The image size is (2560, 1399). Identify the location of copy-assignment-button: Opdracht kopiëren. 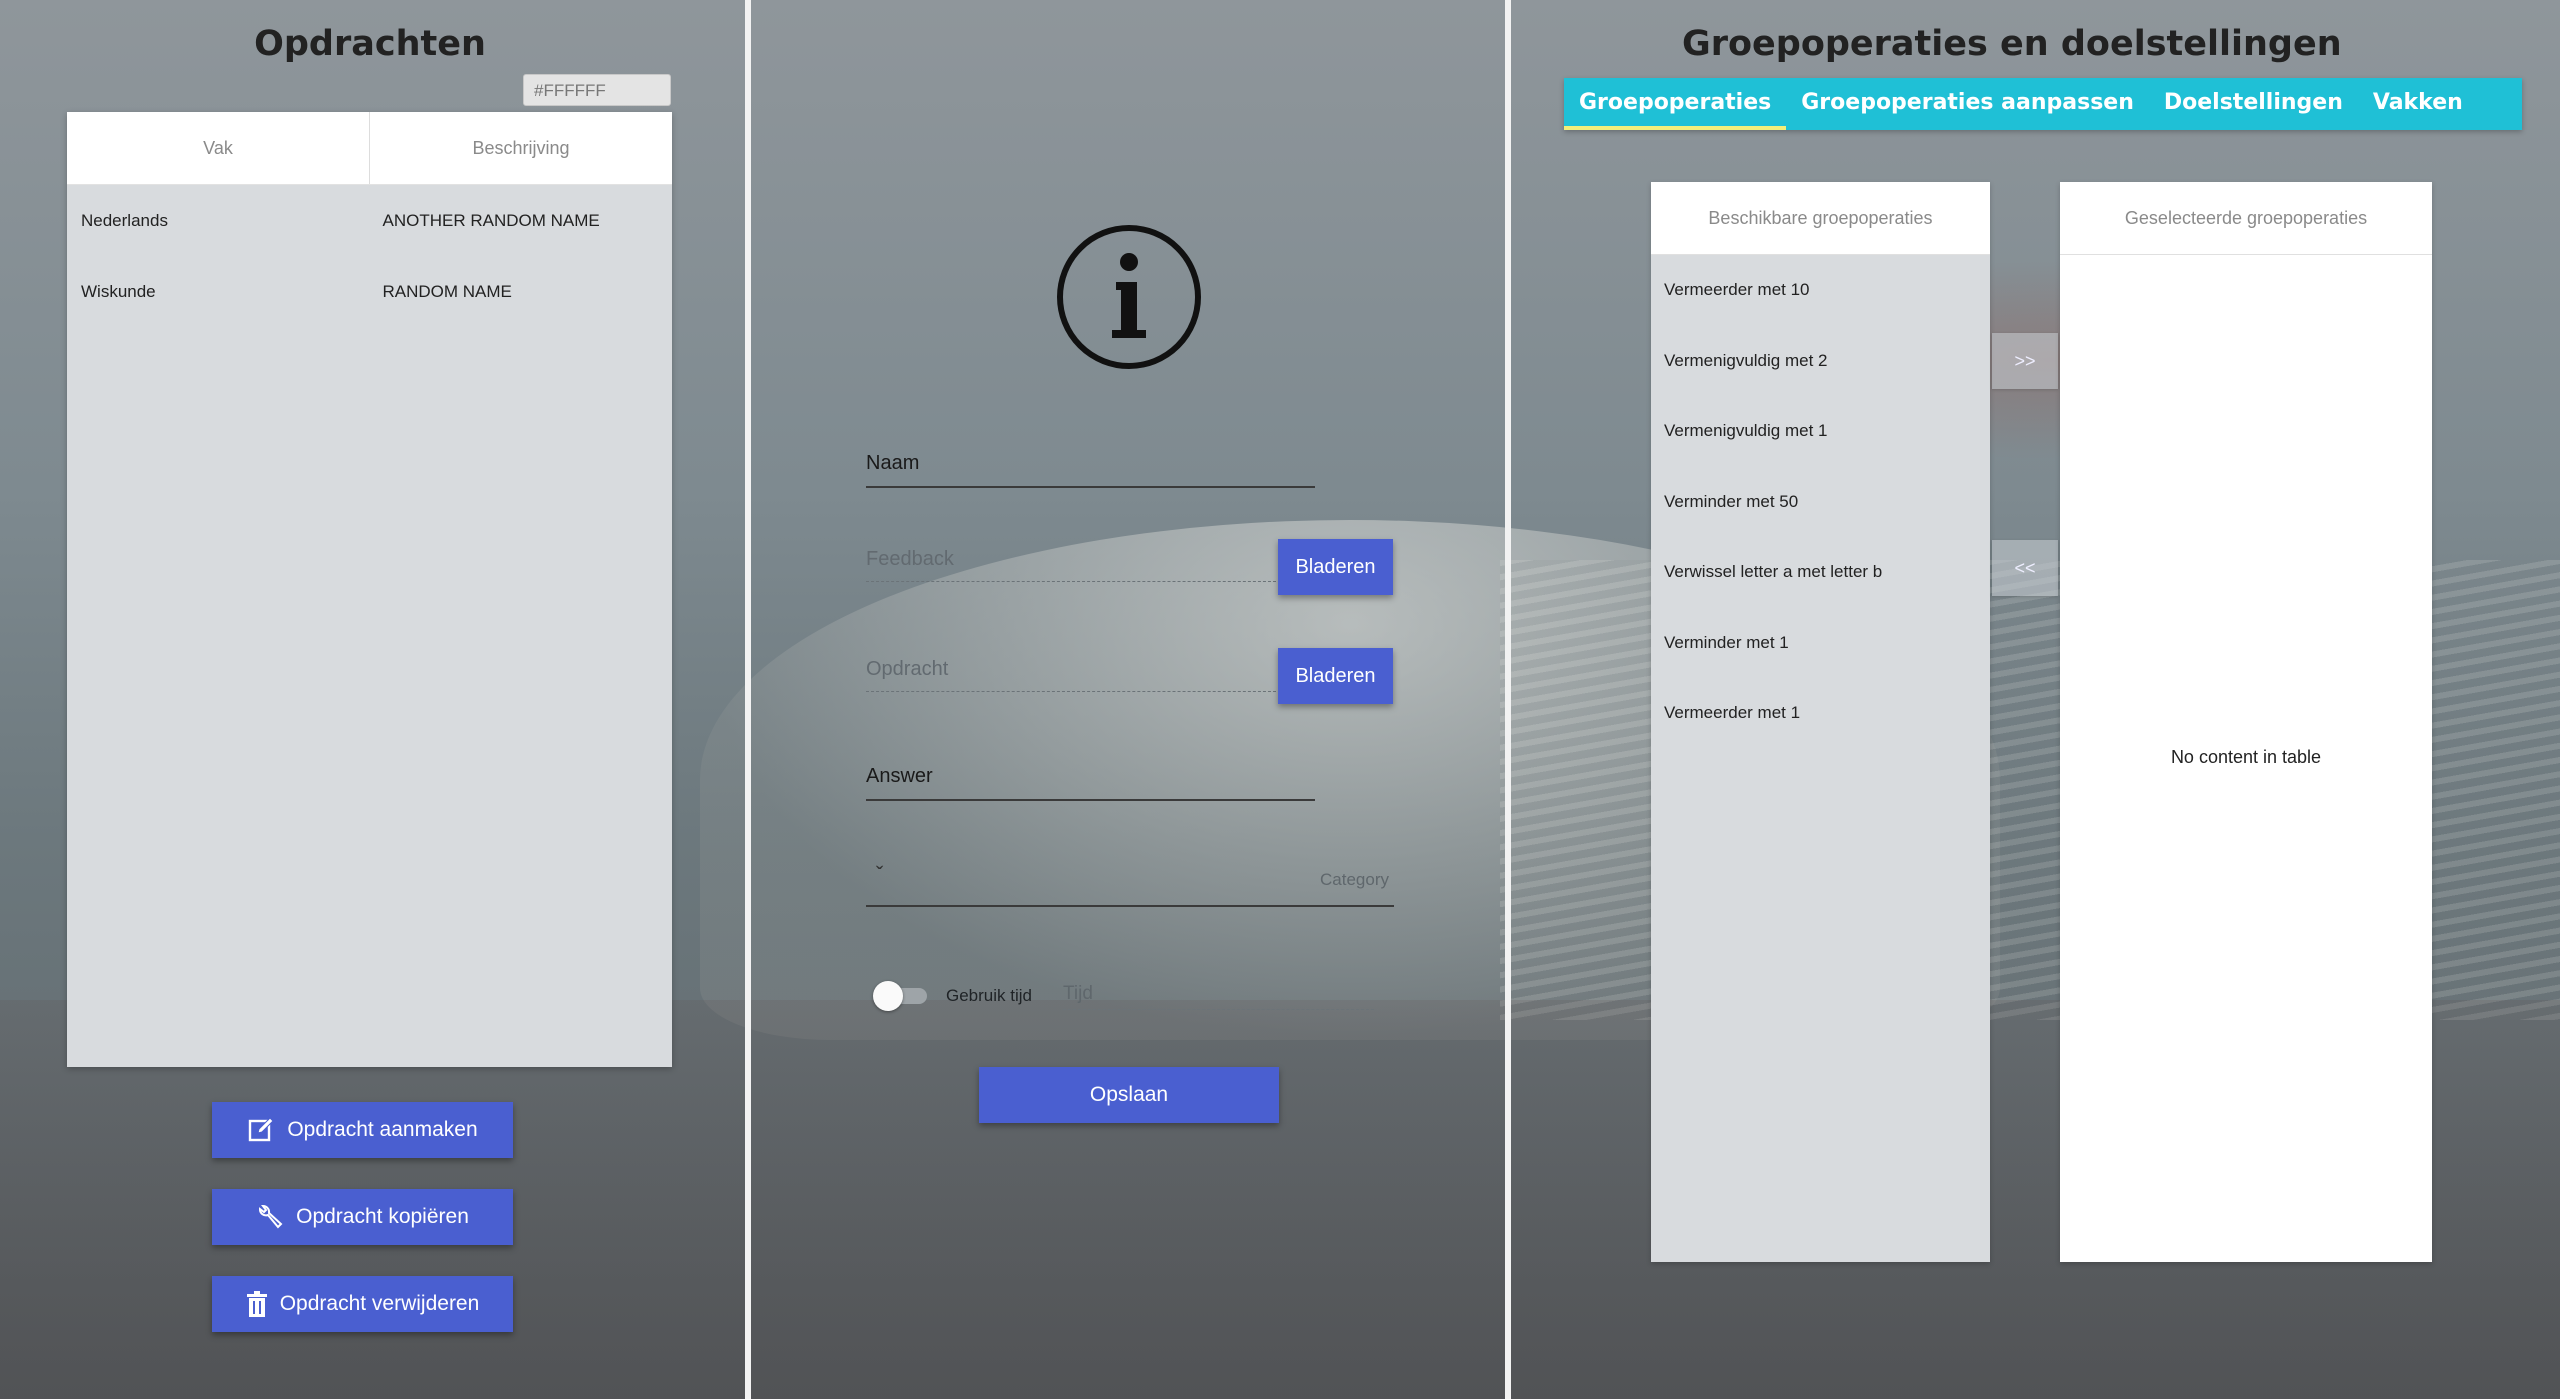
(362, 1217).